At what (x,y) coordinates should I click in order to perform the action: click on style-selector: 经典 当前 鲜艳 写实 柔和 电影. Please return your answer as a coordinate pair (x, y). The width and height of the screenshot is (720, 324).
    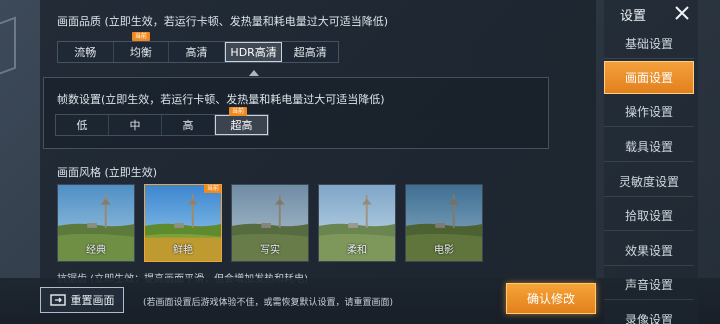
    Looking at the image, I should click on (270, 223).